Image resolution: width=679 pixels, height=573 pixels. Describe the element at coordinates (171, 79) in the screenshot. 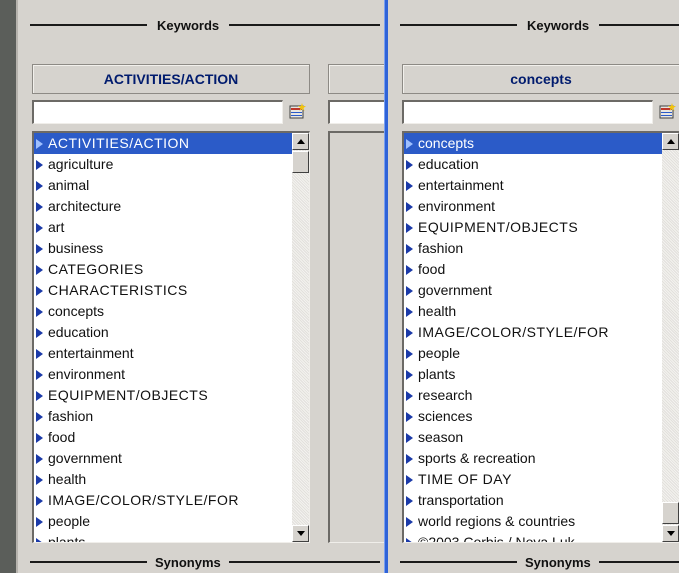

I see `category-heading-button: ACTIVITIES/ACTION` at that location.